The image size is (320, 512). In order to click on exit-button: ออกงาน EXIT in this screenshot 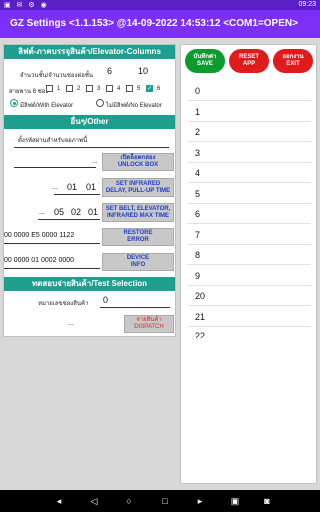, I will do `click(293, 61)`.